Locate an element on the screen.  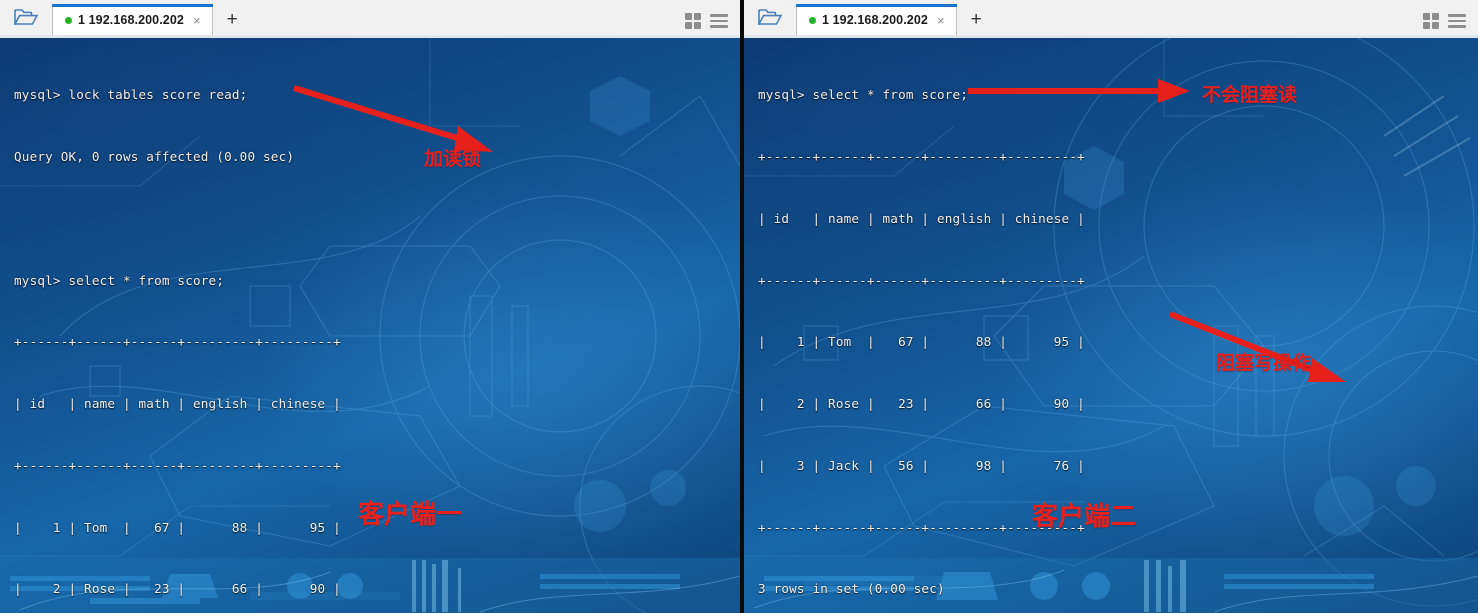
annotation-no-read-block: 不会阻塞读 is located at coordinates (1250, 95).